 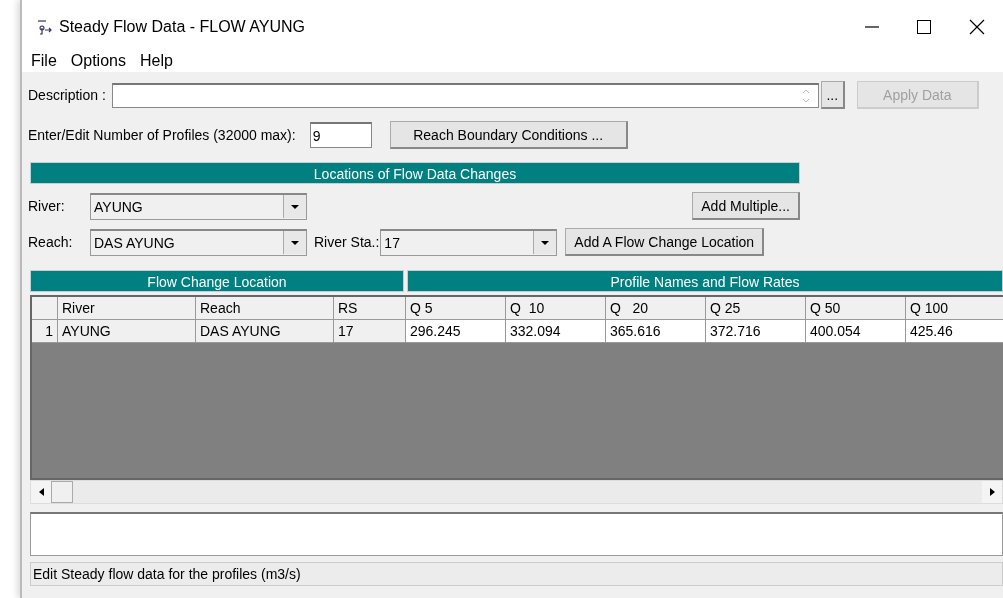 I want to click on table-cell: 296.245, so click(x=456, y=331).